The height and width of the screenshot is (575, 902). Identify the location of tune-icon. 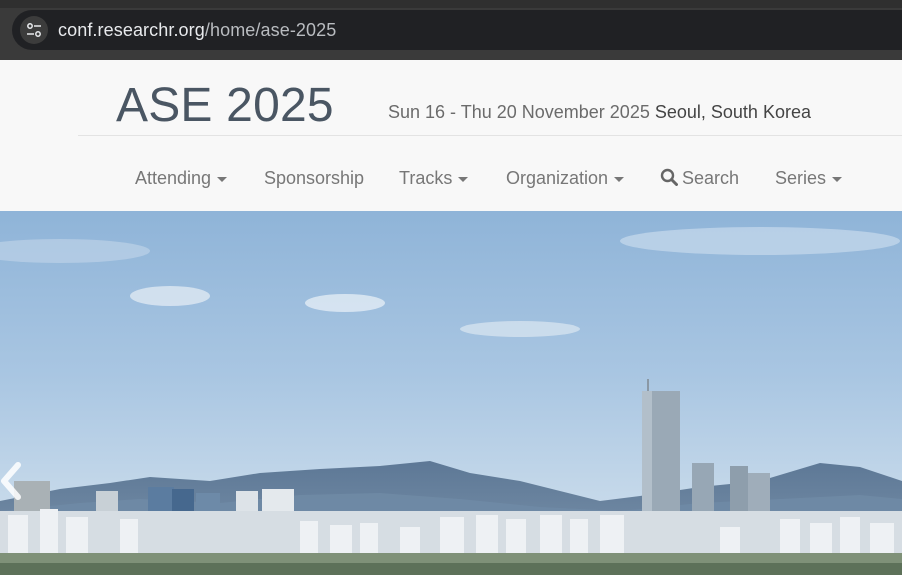
(34, 30).